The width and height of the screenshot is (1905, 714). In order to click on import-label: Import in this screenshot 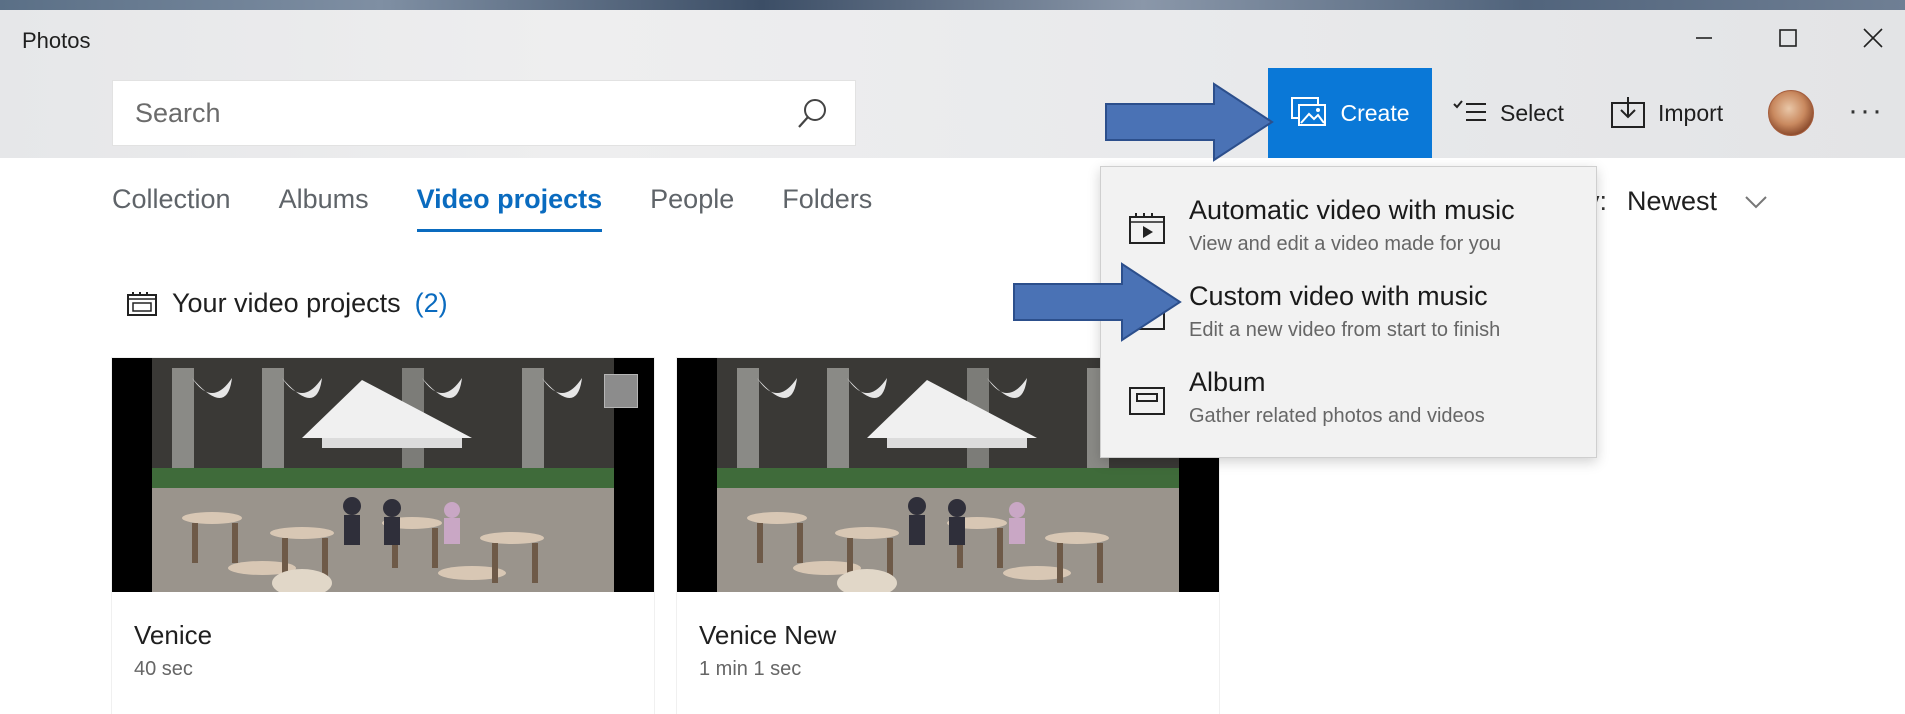, I will do `click(1691, 112)`.